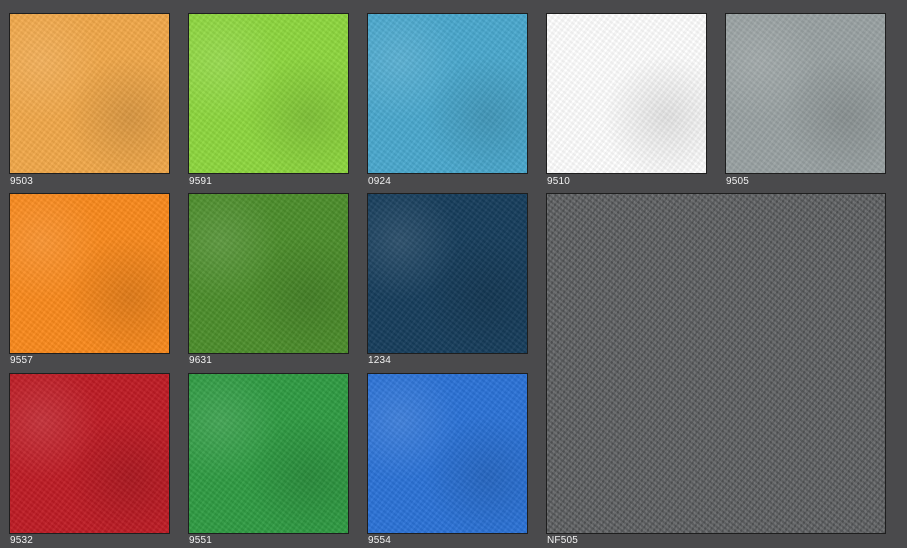 The image size is (907, 548). What do you see at coordinates (380, 181) in the screenshot?
I see `swatch-label-0924: 0924` at bounding box center [380, 181].